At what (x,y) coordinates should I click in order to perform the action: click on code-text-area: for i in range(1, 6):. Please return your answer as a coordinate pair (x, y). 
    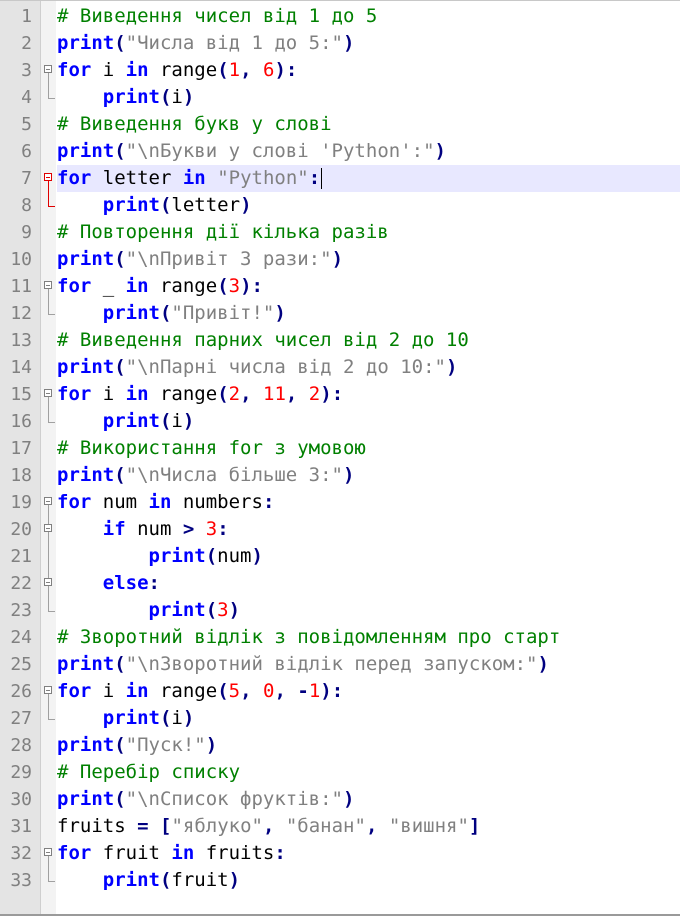
    Looking at the image, I should click on (368, 70).